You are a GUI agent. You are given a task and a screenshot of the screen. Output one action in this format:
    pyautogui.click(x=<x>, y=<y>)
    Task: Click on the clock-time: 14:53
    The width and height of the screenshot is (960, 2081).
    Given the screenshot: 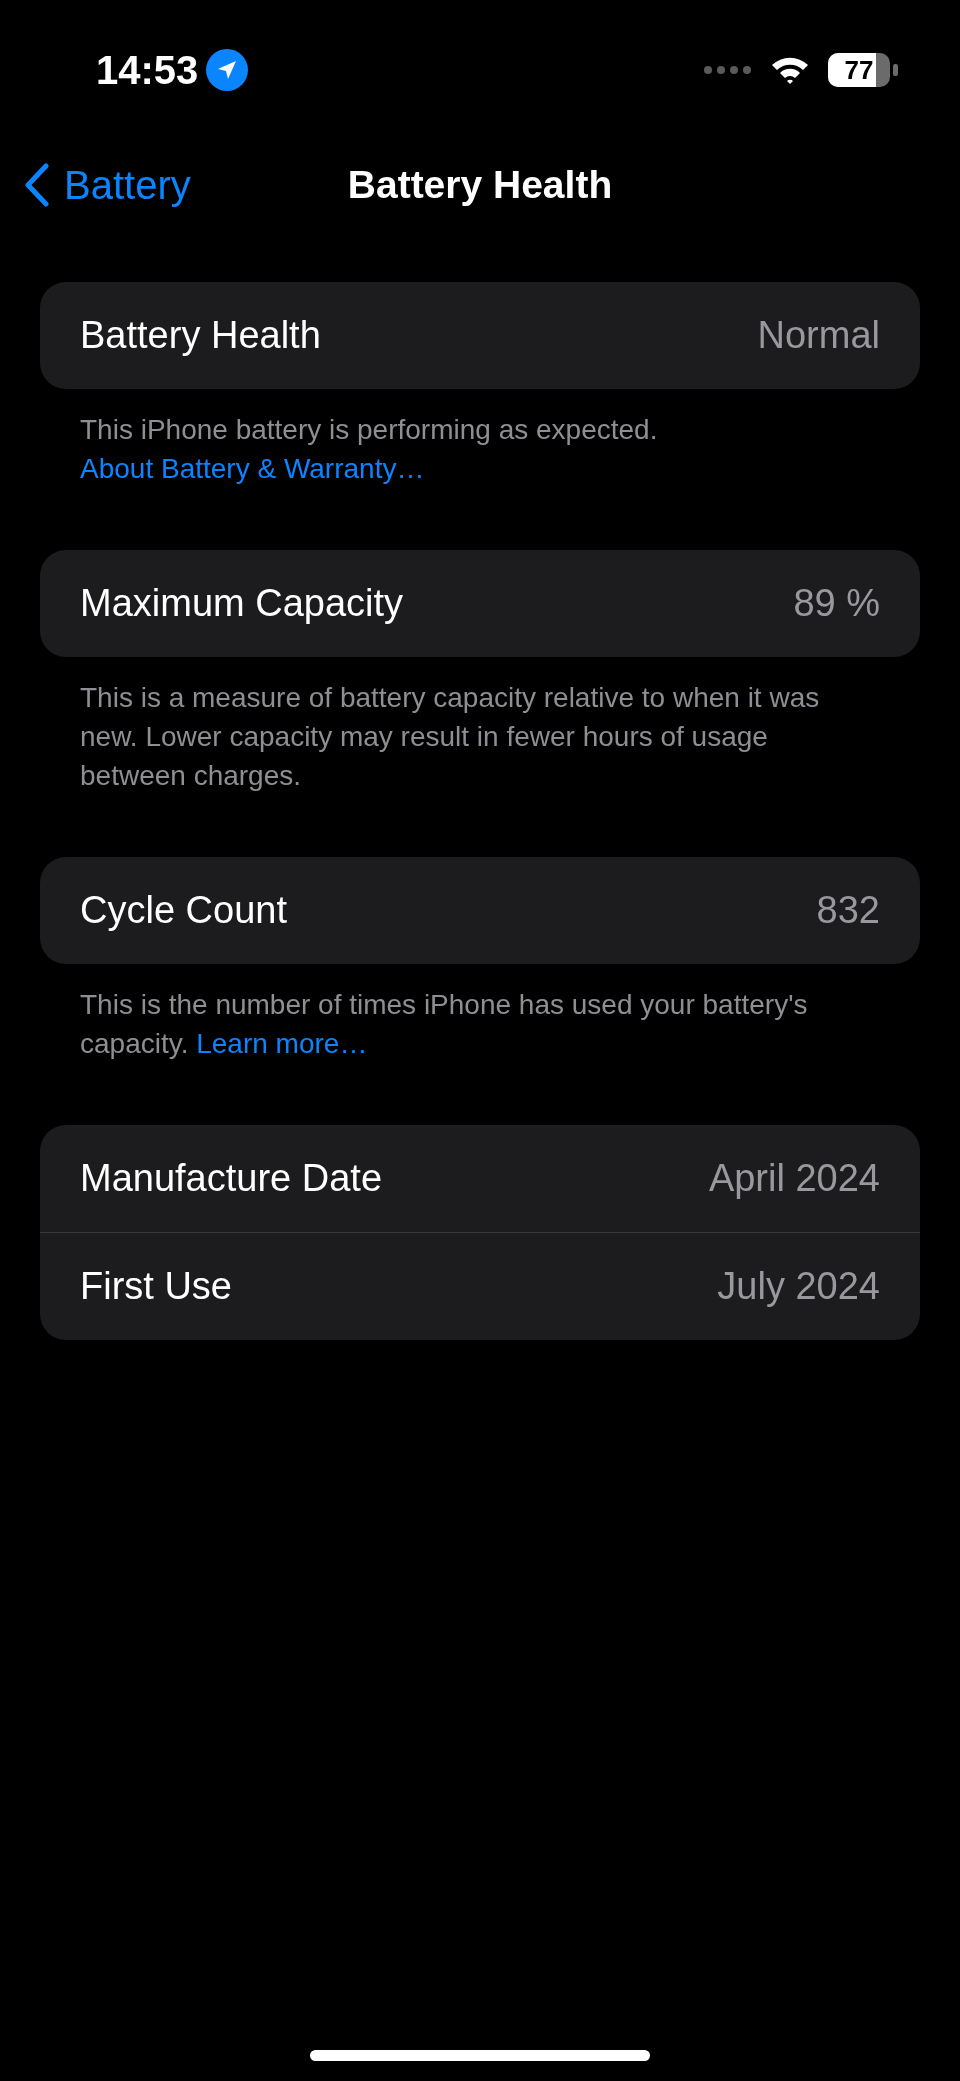 What is the action you would take?
    pyautogui.click(x=147, y=70)
    